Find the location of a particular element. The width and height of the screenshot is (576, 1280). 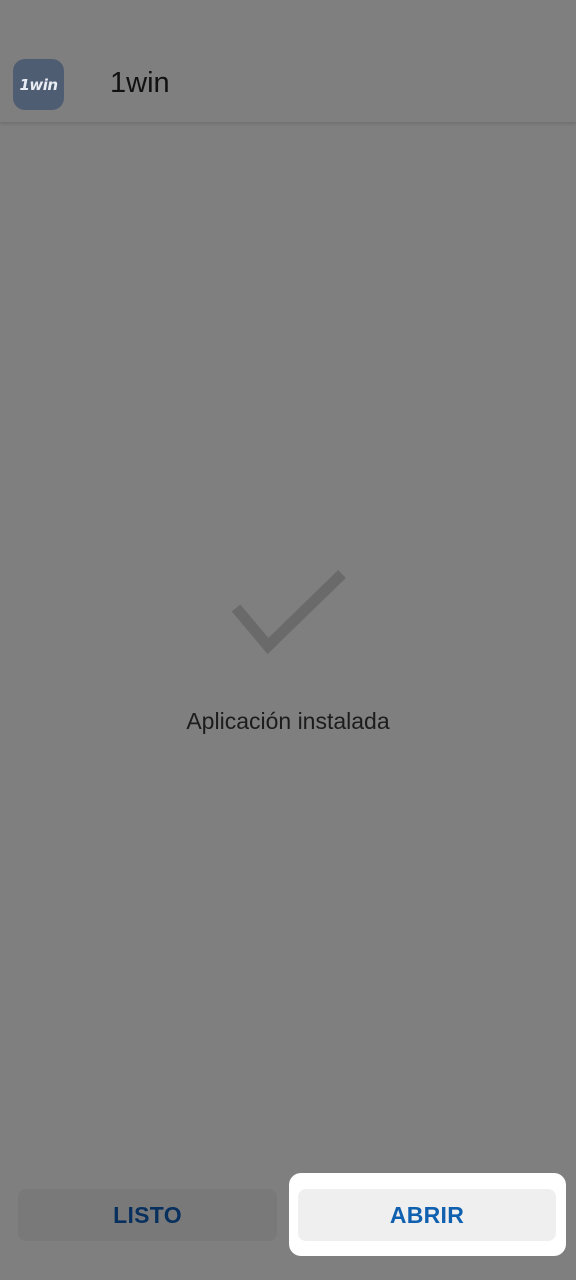

done-button: LISTO is located at coordinates (147, 1215).